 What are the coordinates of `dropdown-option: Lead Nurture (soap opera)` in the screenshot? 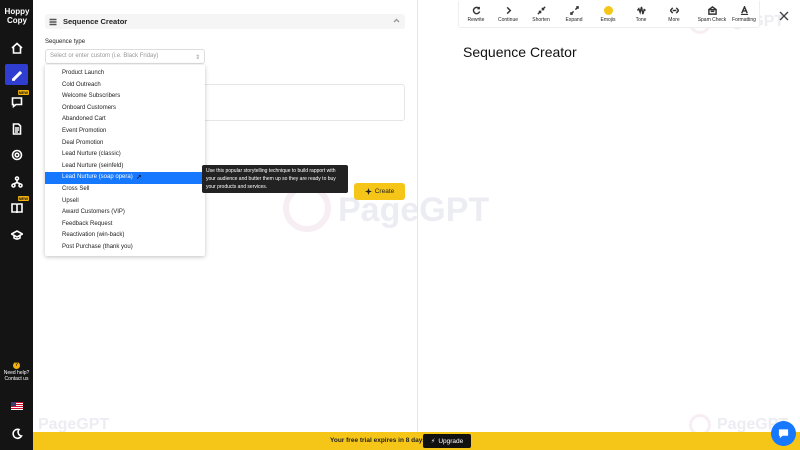 It's located at (125, 178).